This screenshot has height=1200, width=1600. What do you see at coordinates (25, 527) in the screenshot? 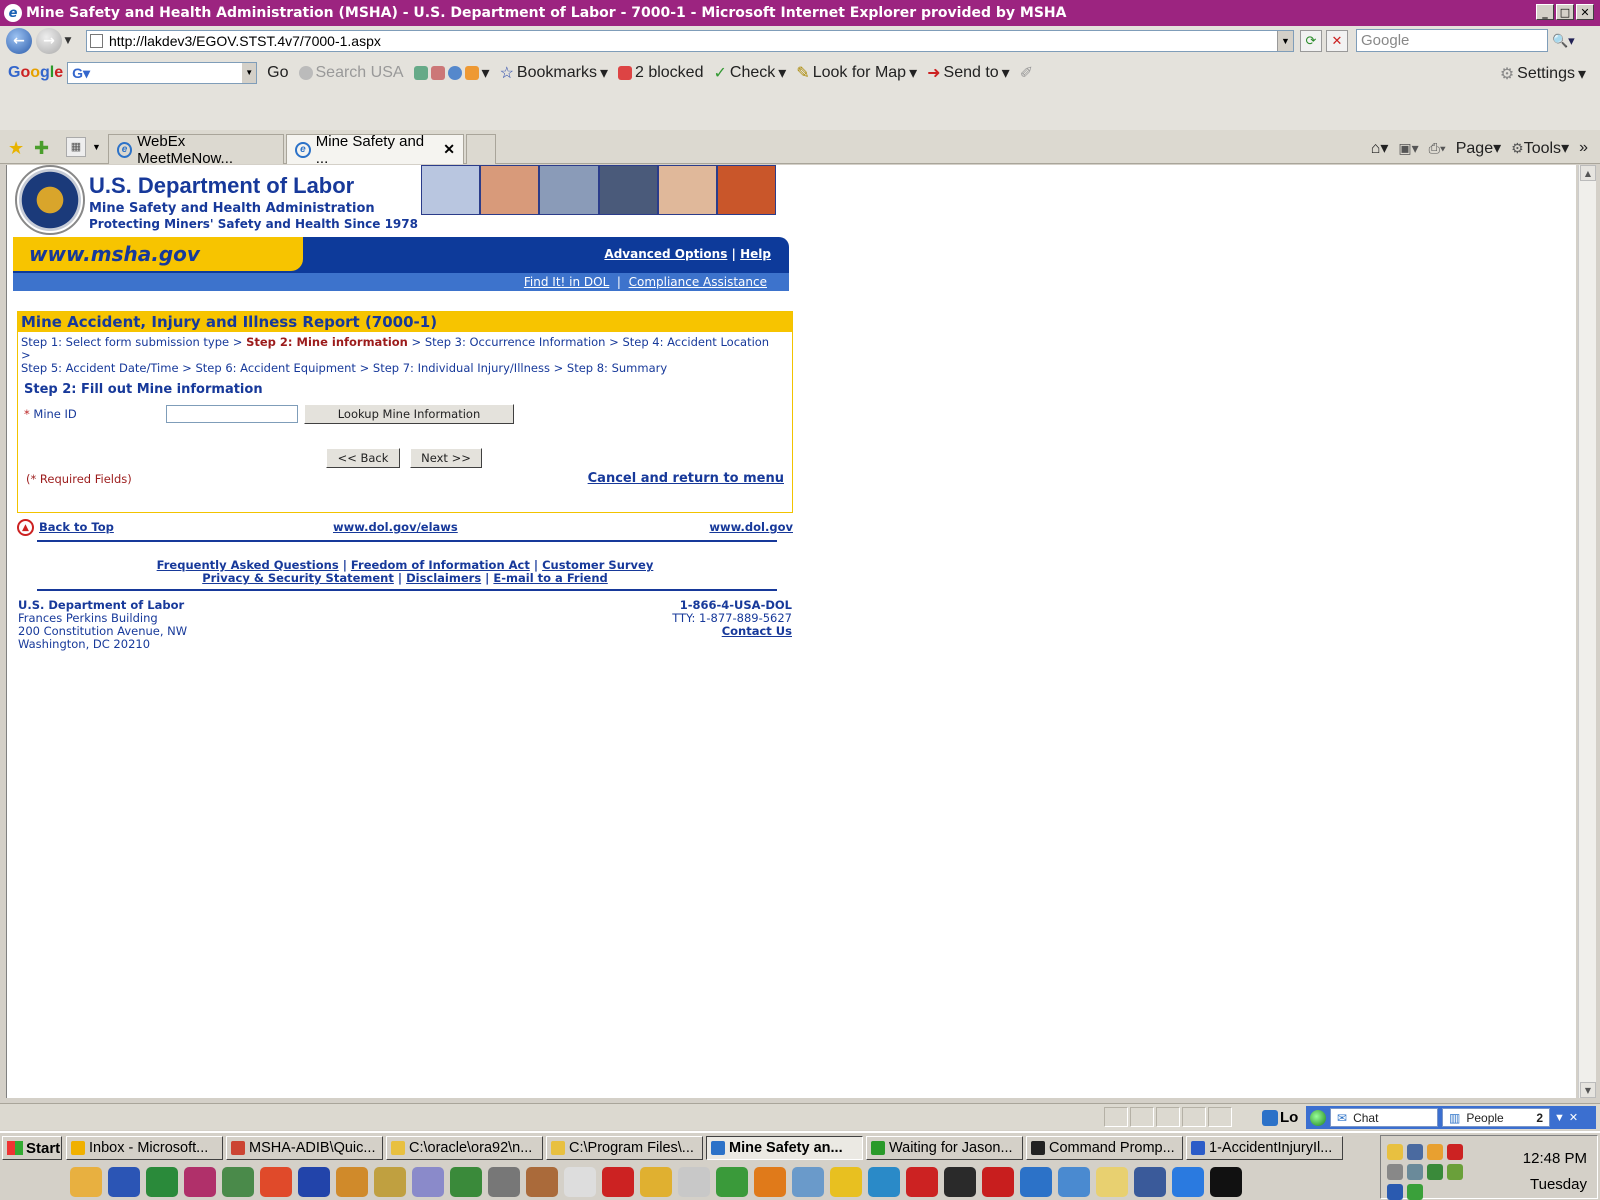
I see `up-arrow-icon: ▲` at bounding box center [25, 527].